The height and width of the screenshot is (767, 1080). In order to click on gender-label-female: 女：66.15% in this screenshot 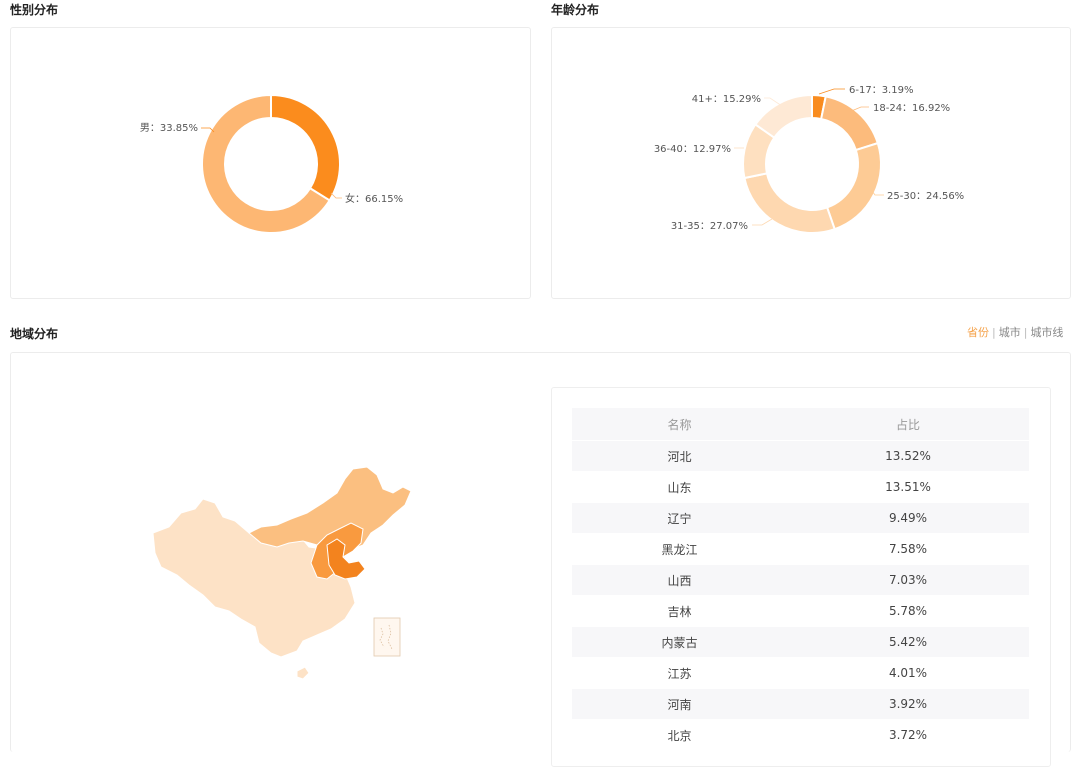, I will do `click(366, 198)`.